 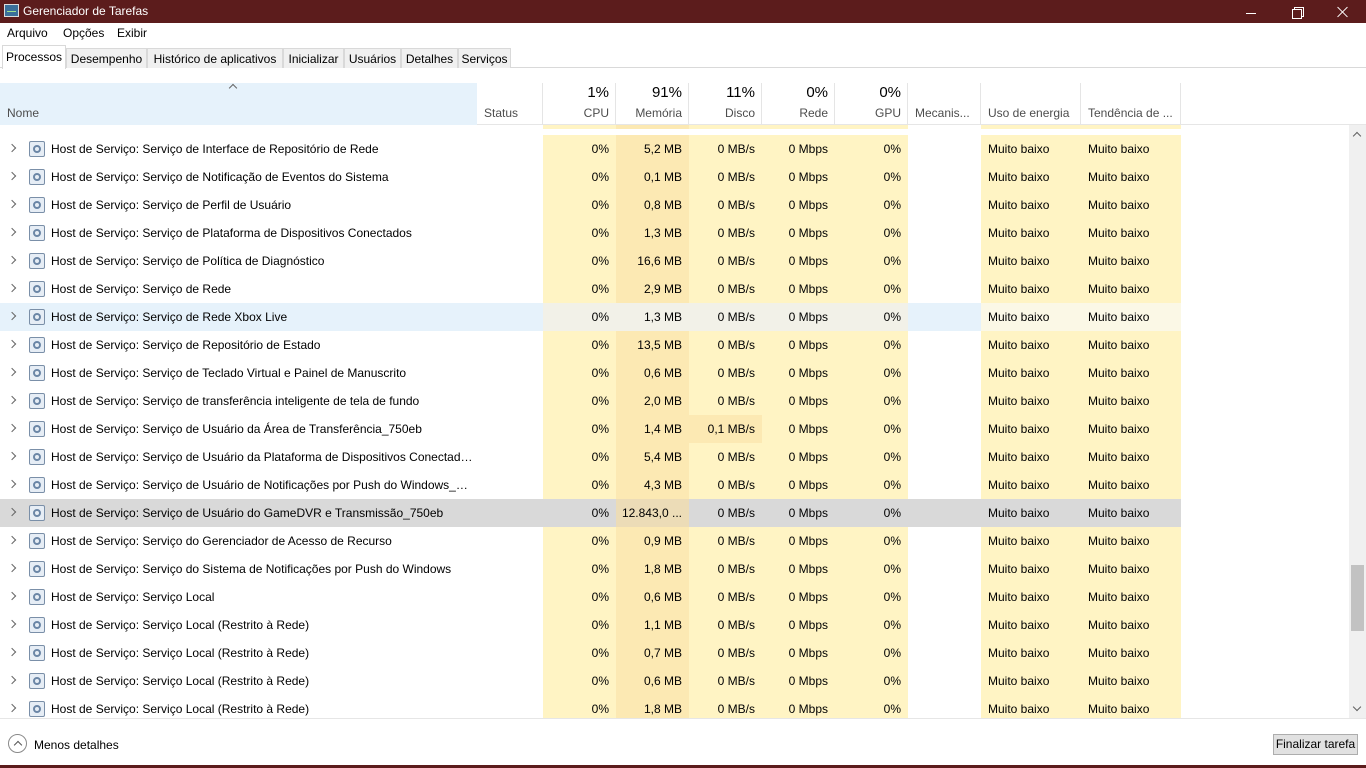 I want to click on menu-exibir: Exibir, so click(x=132, y=33).